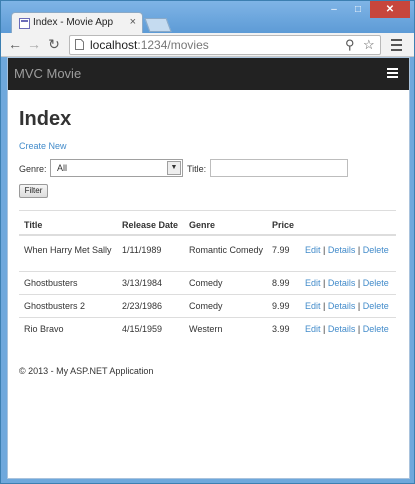  Describe the element at coordinates (397, 44) in the screenshot. I see `browser-menu-icon` at that location.